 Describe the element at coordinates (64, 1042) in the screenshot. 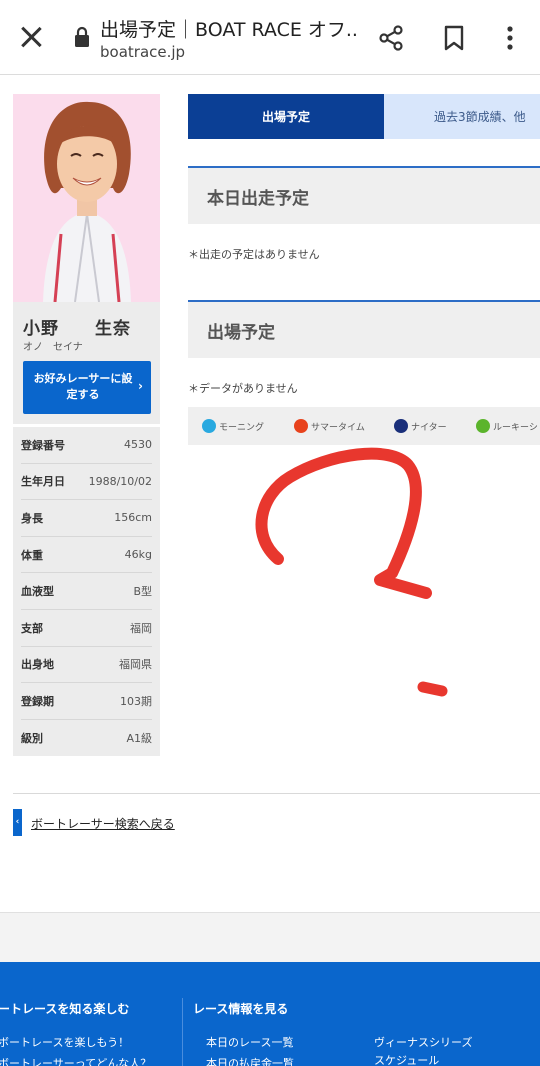

I see `footer-link: ボートレースを楽しもう！` at that location.